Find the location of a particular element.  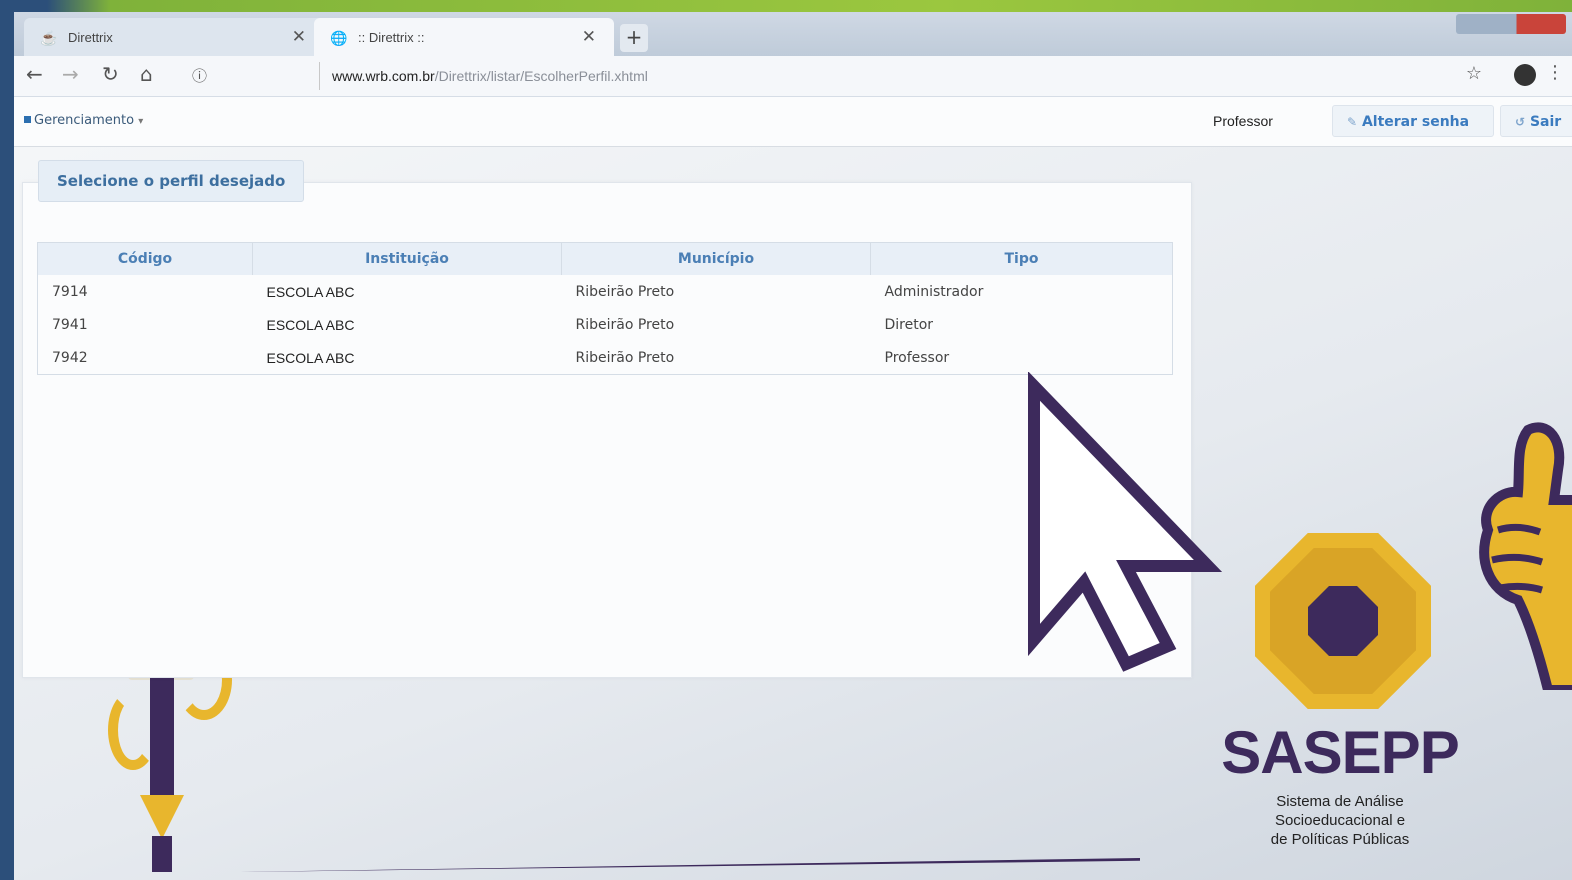

chevron-down-icon: ▾ is located at coordinates (141, 121).